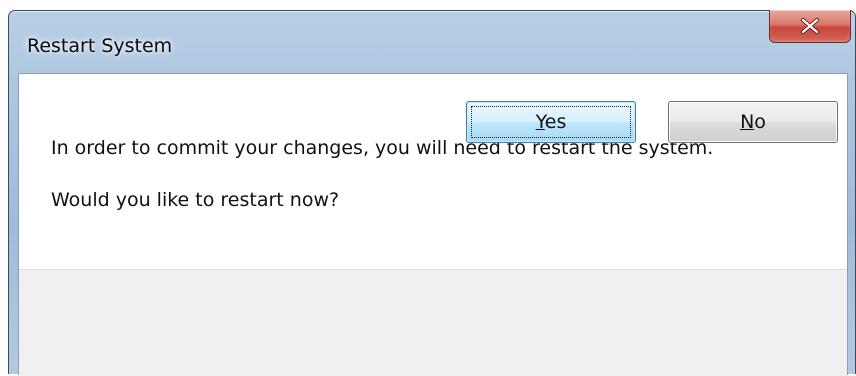 This screenshot has height=376, width=856. What do you see at coordinates (100, 46) in the screenshot?
I see `window-title: Restart System` at bounding box center [100, 46].